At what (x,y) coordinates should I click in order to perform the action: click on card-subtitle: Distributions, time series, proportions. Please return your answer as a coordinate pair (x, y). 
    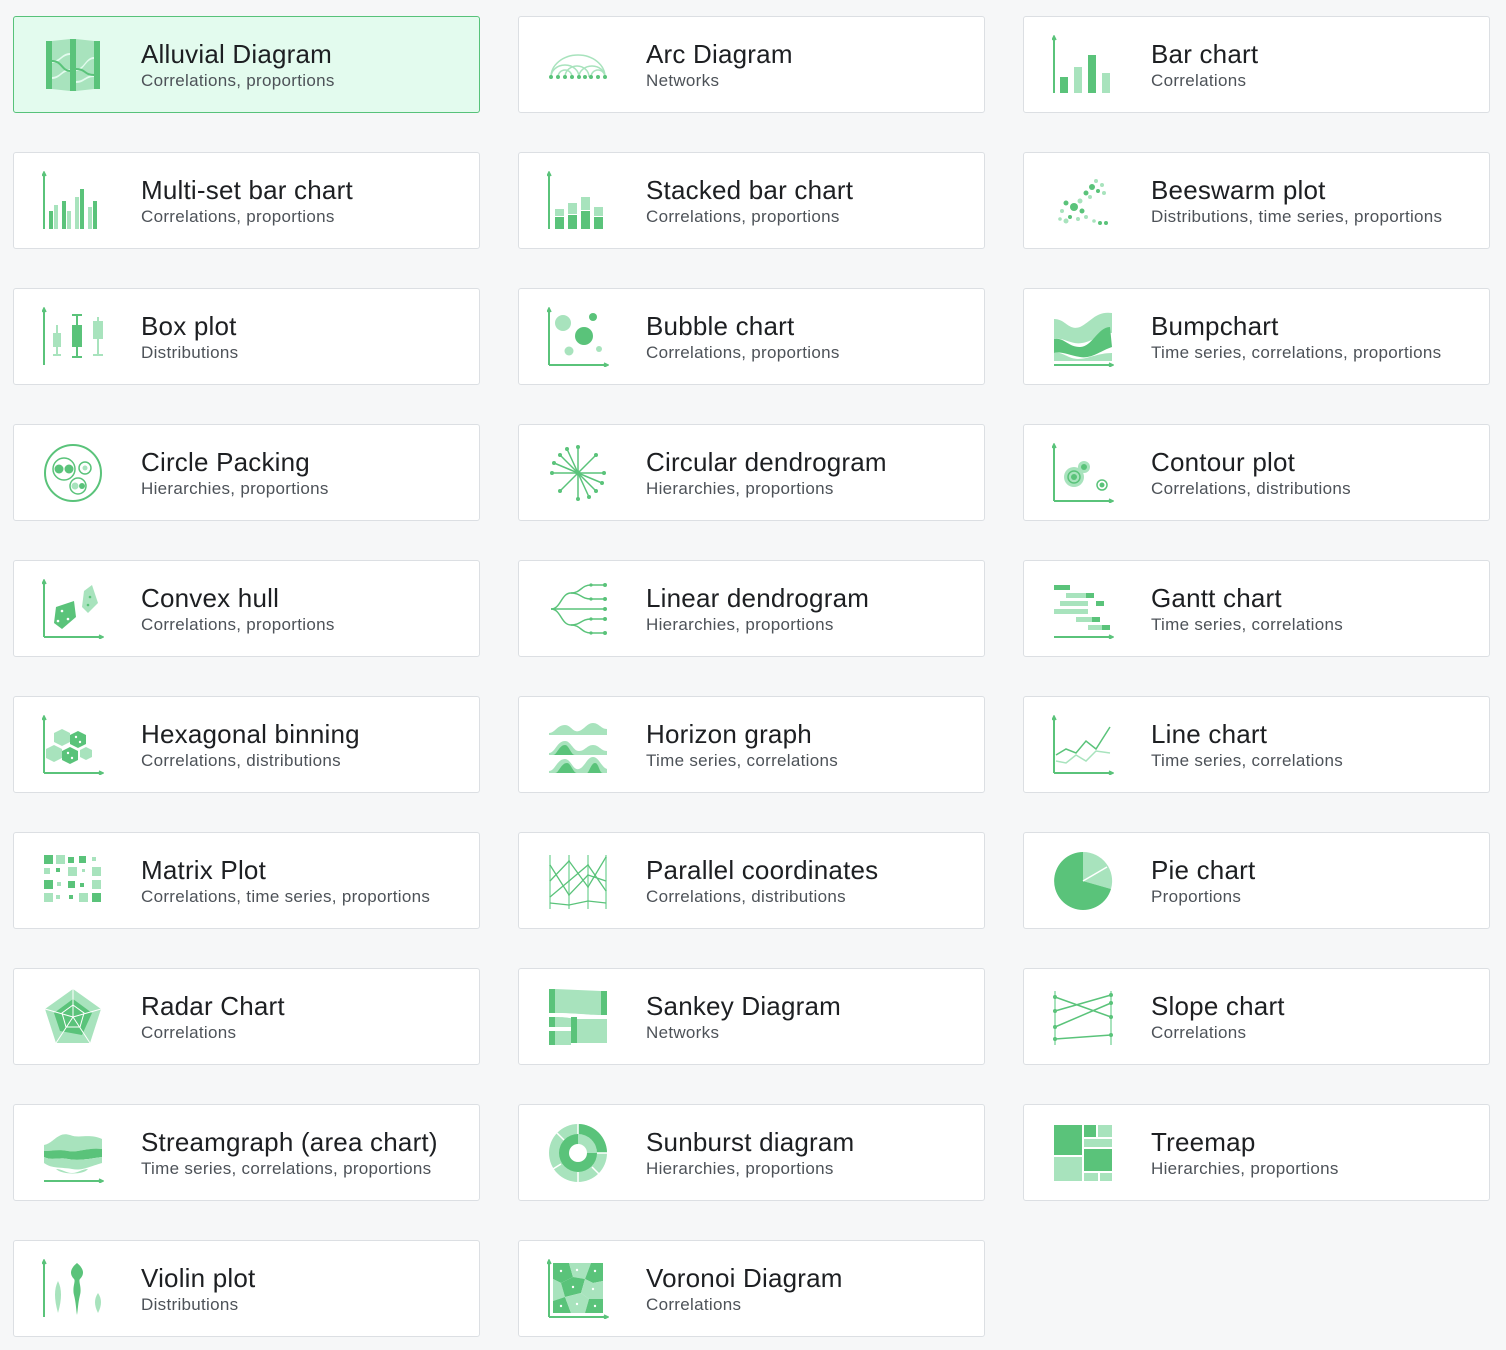
    Looking at the image, I should click on (1297, 216).